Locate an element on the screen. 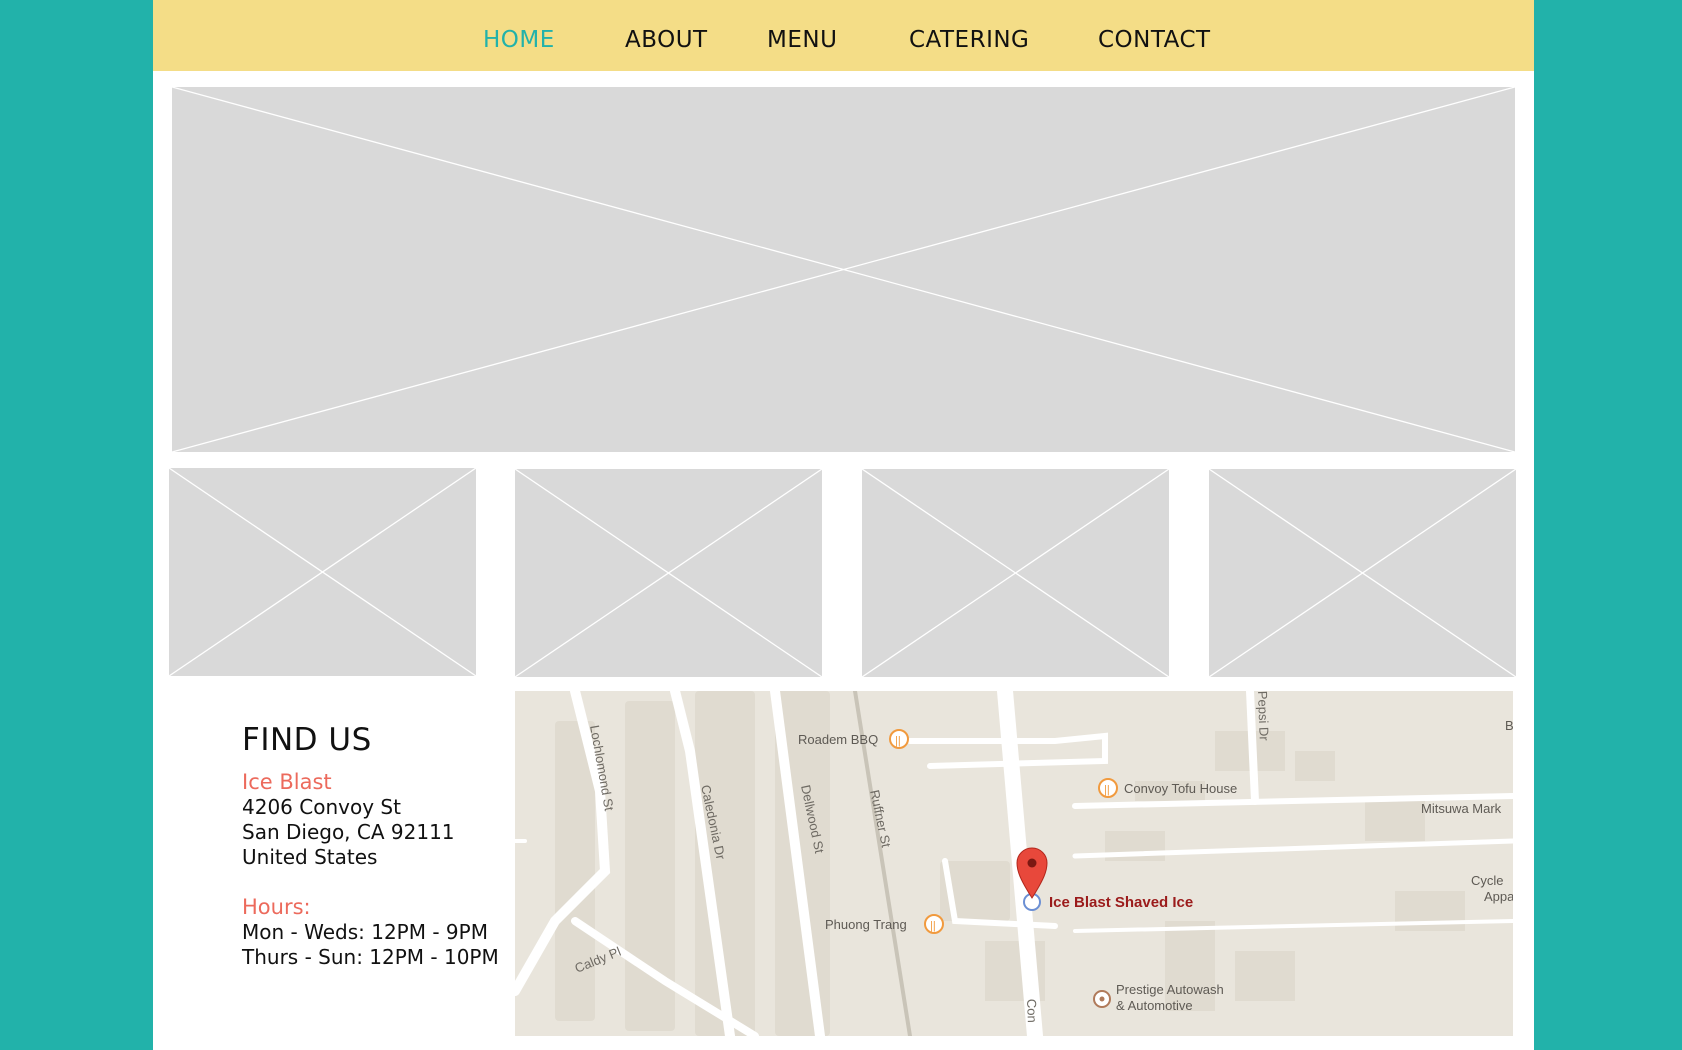  nav-about: ABOUT is located at coordinates (666, 40).